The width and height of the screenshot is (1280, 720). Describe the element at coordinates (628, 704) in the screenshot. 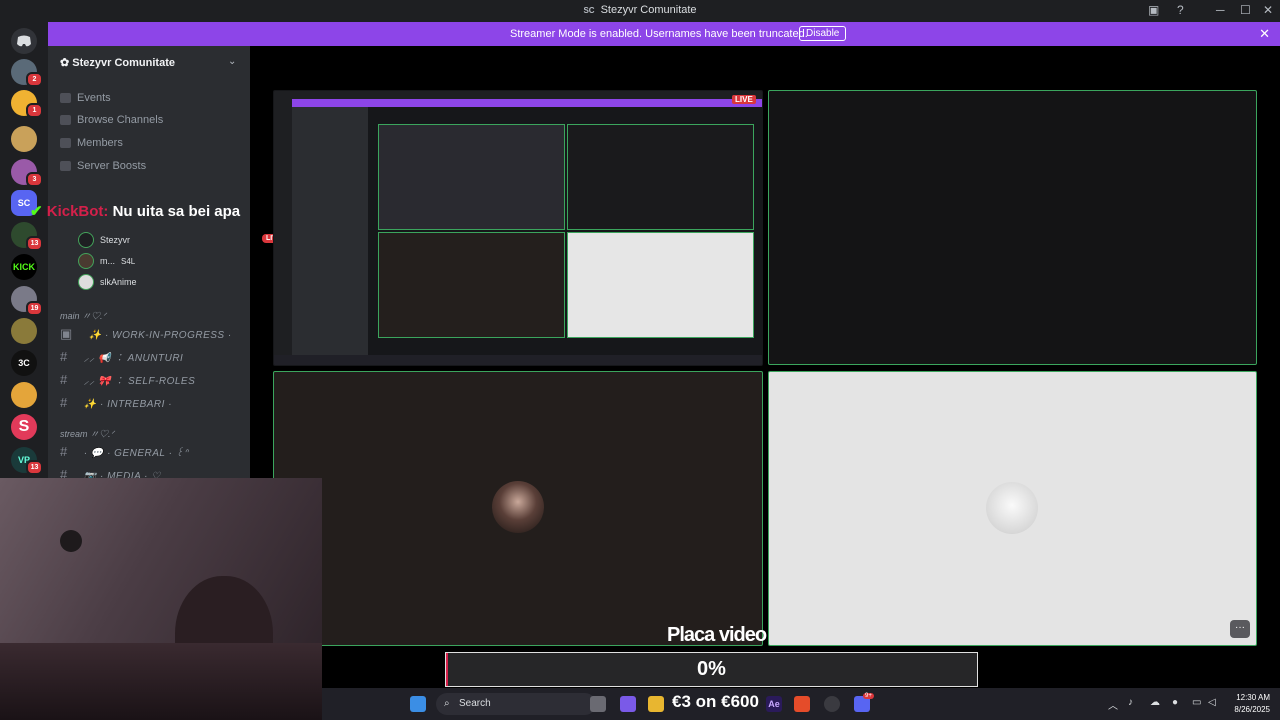

I see `copilot-icon` at that location.